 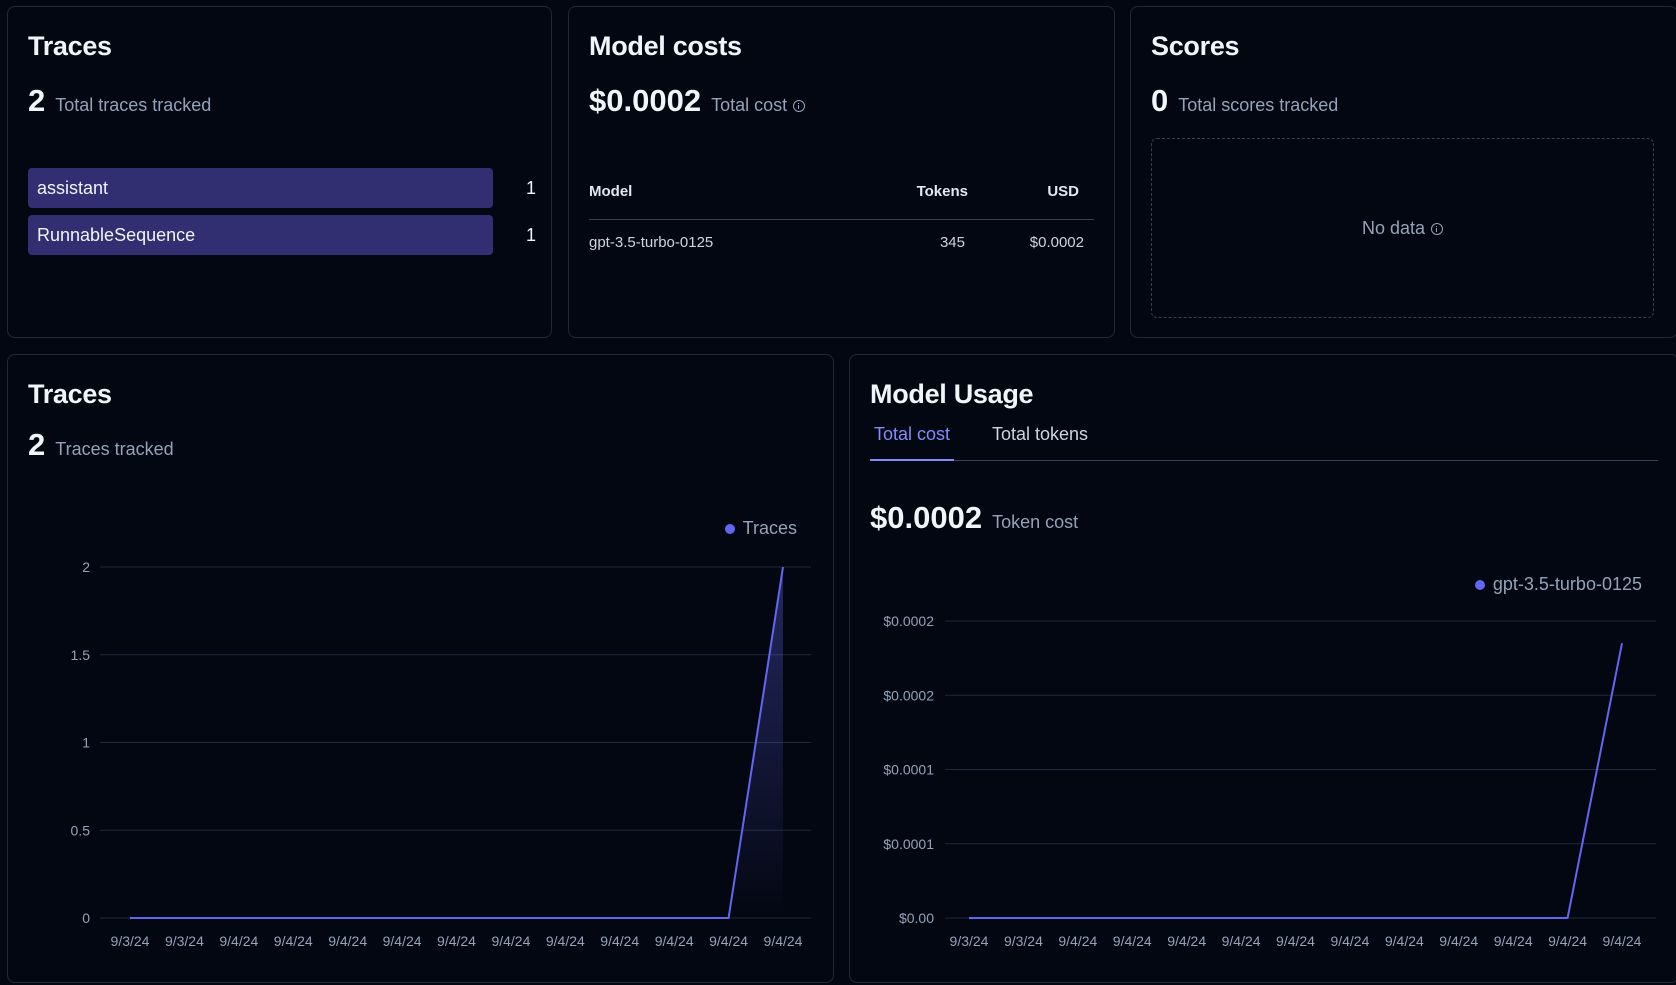 I want to click on table-cell-tokens: 345, so click(x=952, y=242).